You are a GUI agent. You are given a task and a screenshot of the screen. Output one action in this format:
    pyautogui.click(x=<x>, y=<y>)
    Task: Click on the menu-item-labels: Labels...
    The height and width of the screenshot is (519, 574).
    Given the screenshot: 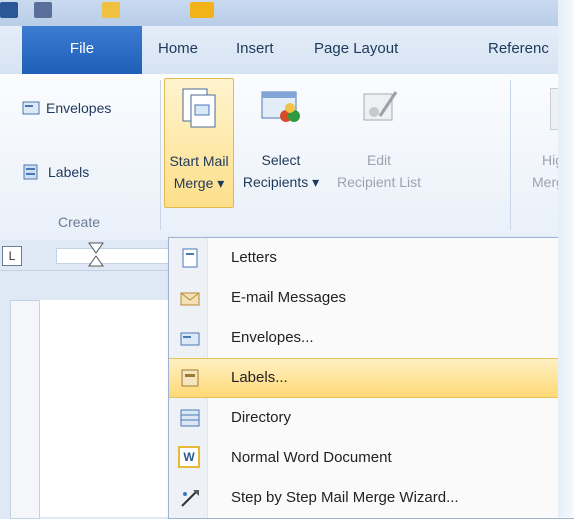 What is the action you would take?
    pyautogui.click(x=371, y=378)
    